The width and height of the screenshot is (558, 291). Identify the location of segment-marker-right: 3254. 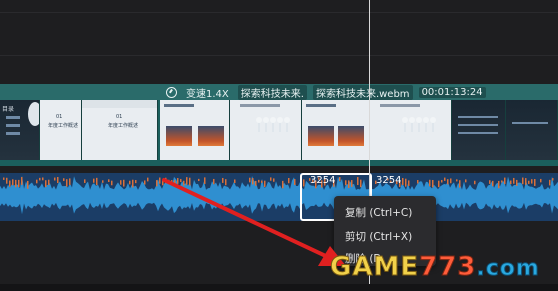
(389, 180).